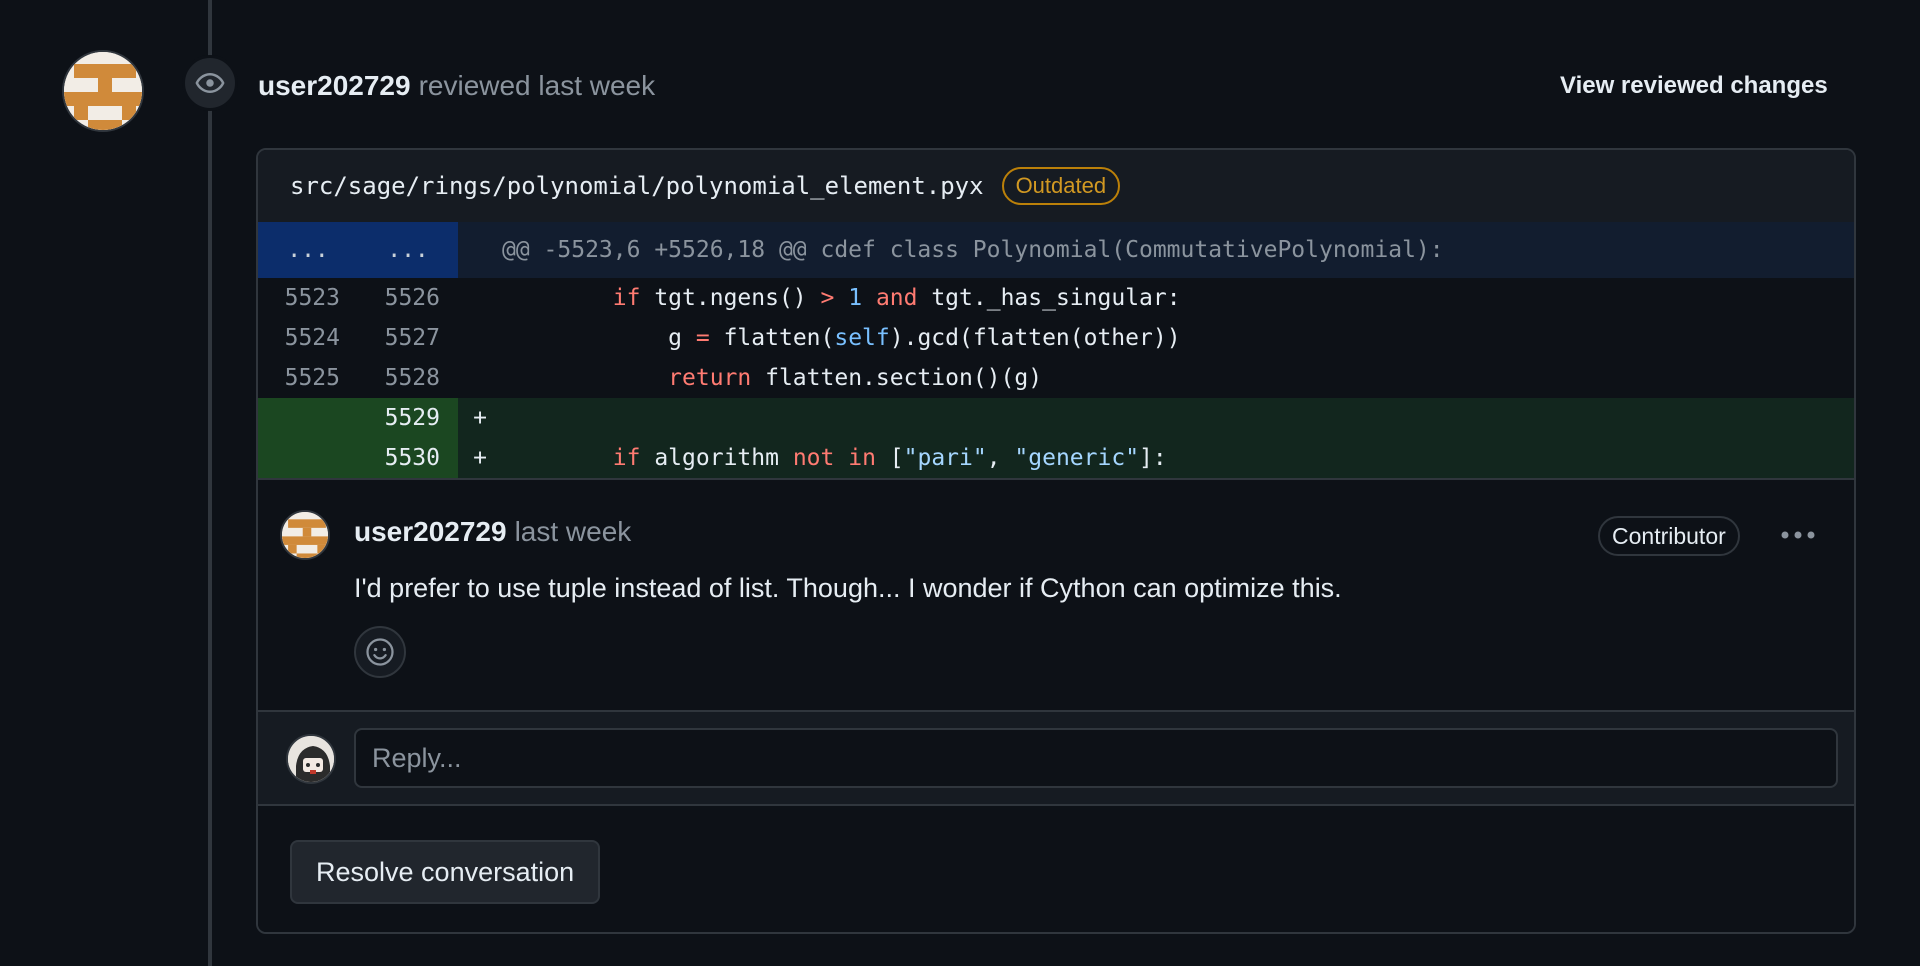 This screenshot has height=966, width=1920. I want to click on code-text: [, so click(889, 458).